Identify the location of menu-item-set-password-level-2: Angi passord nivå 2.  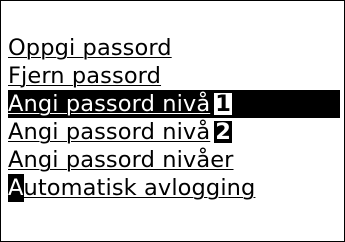
(174, 132).